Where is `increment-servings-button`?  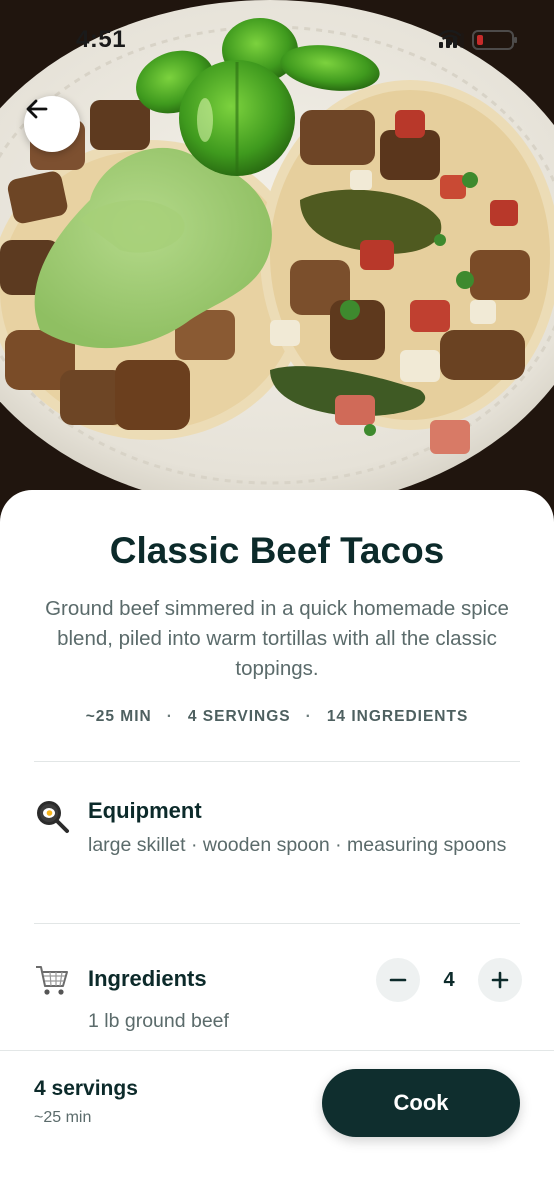 increment-servings-button is located at coordinates (500, 980).